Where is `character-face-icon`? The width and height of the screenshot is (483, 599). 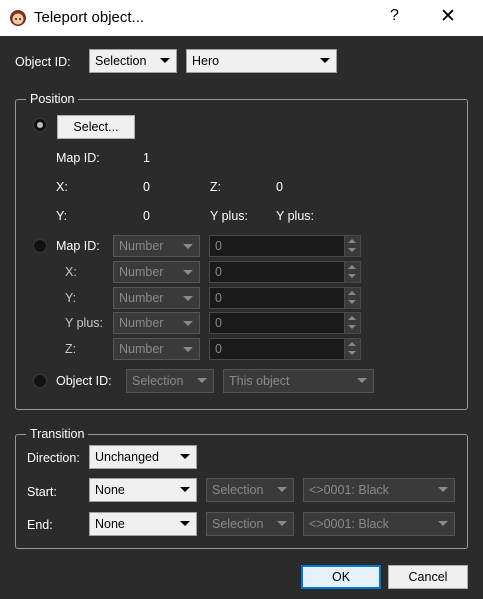
character-face-icon is located at coordinates (18, 18).